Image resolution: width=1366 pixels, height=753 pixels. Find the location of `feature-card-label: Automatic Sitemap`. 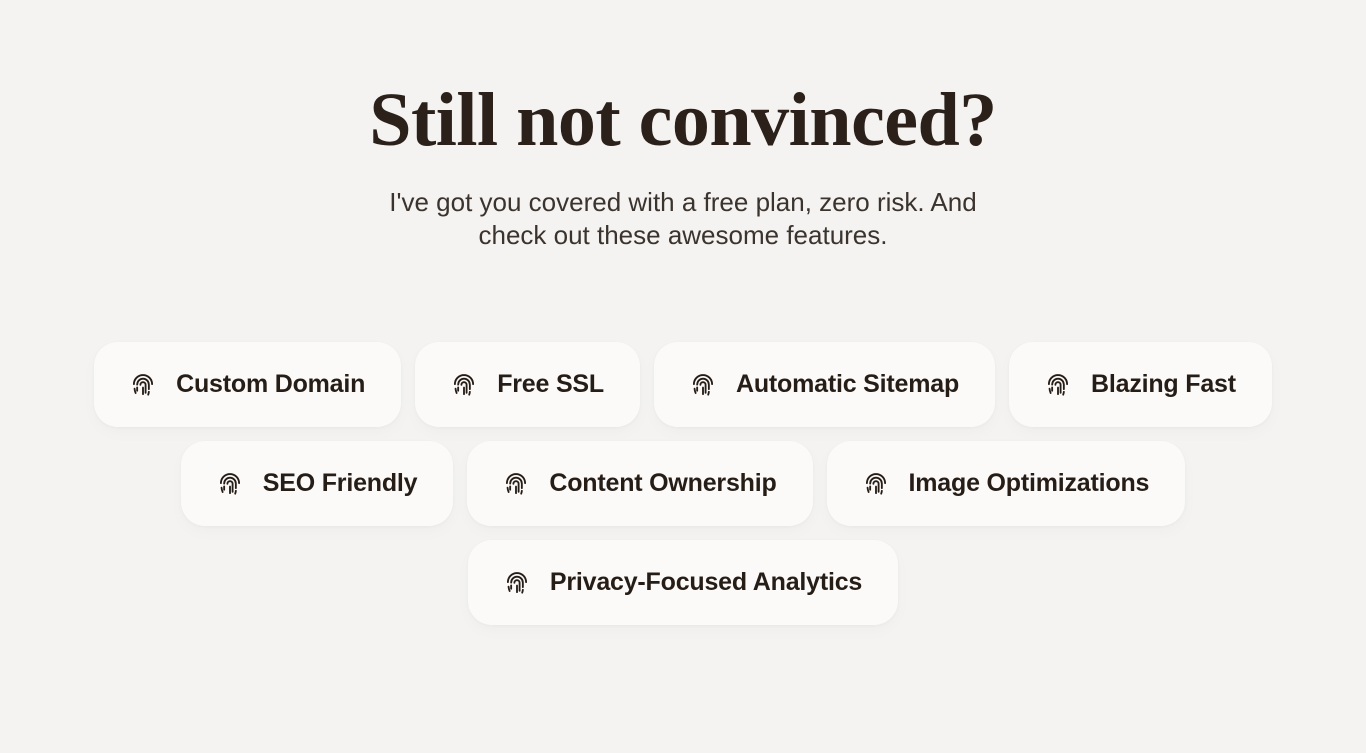

feature-card-label: Automatic Sitemap is located at coordinates (847, 384).